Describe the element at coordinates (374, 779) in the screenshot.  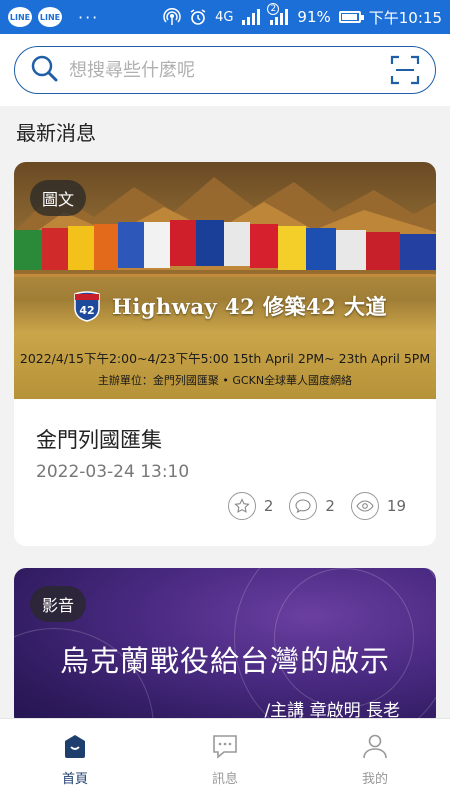
I see `nav-profile-label: 我的` at that location.